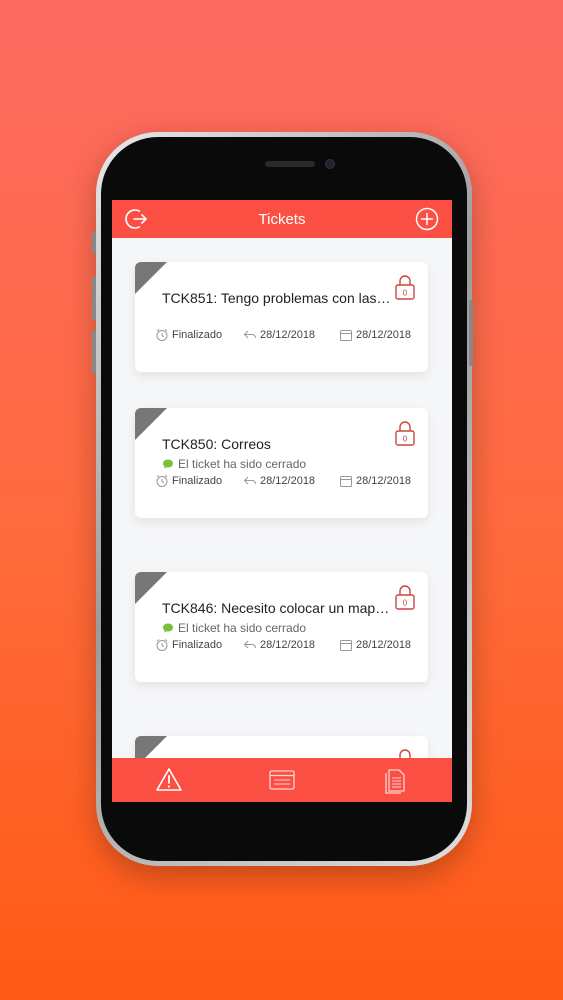 The width and height of the screenshot is (563, 1000). What do you see at coordinates (151, 747) in the screenshot?
I see `card-corner-marker` at bounding box center [151, 747].